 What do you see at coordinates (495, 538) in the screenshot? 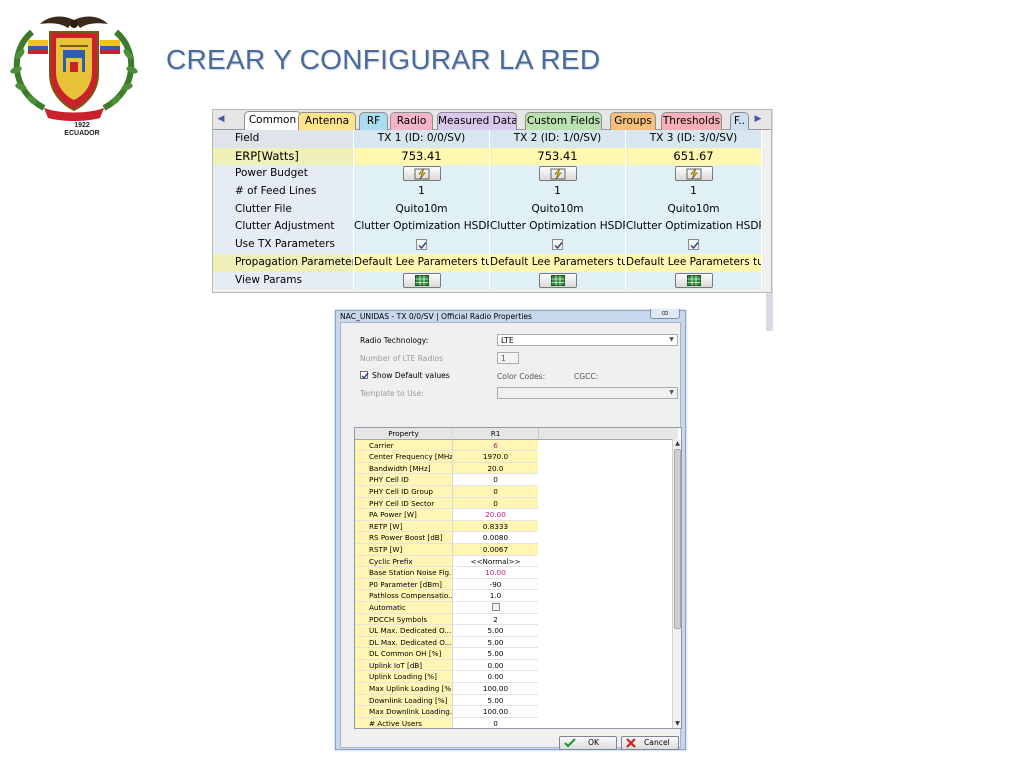
I see `property-value: 0.0080` at bounding box center [495, 538].